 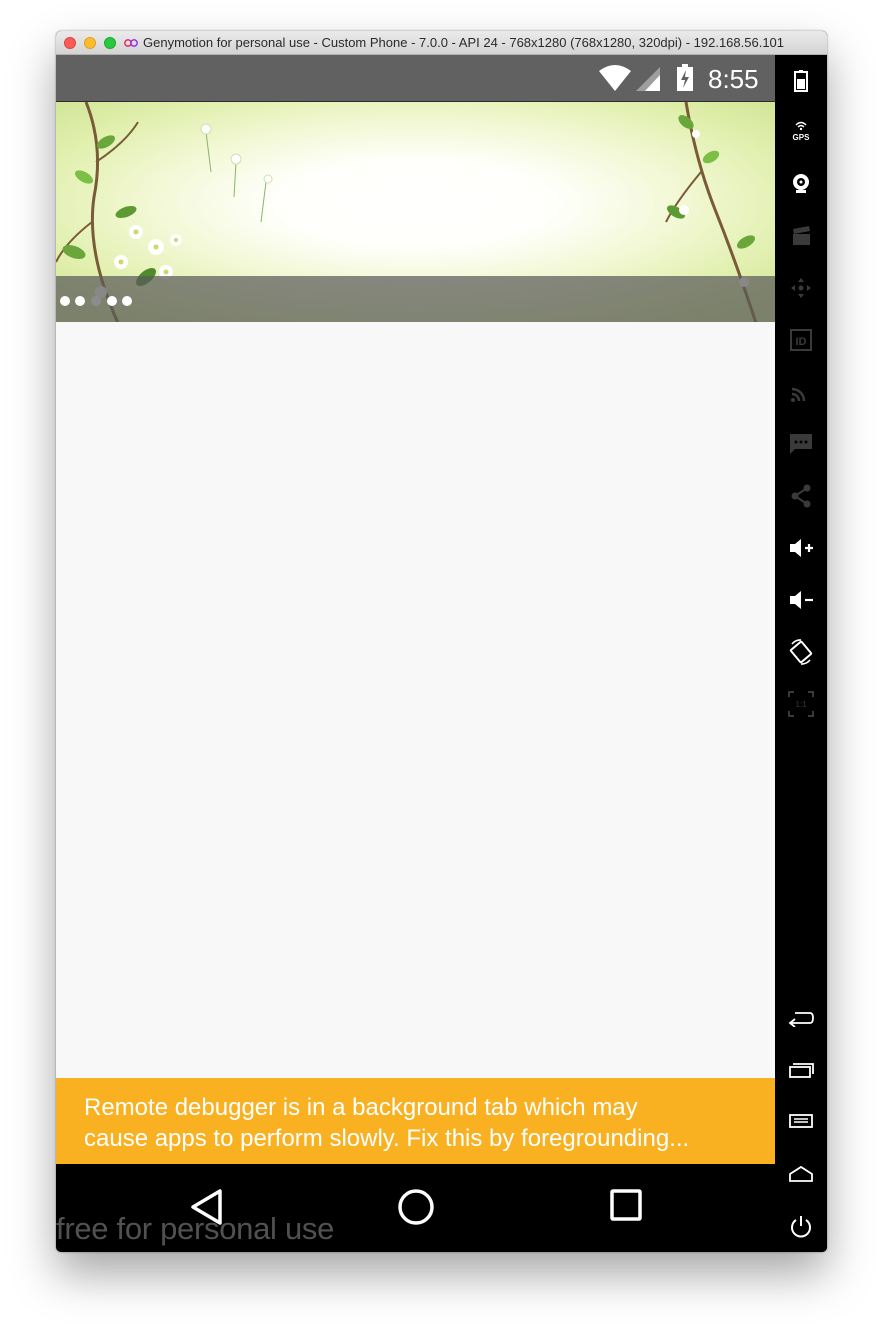 I want to click on cell-signal-icon, so click(x=648, y=79).